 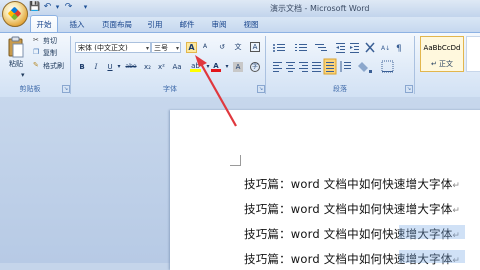 I want to click on office-button, so click(x=15, y=14).